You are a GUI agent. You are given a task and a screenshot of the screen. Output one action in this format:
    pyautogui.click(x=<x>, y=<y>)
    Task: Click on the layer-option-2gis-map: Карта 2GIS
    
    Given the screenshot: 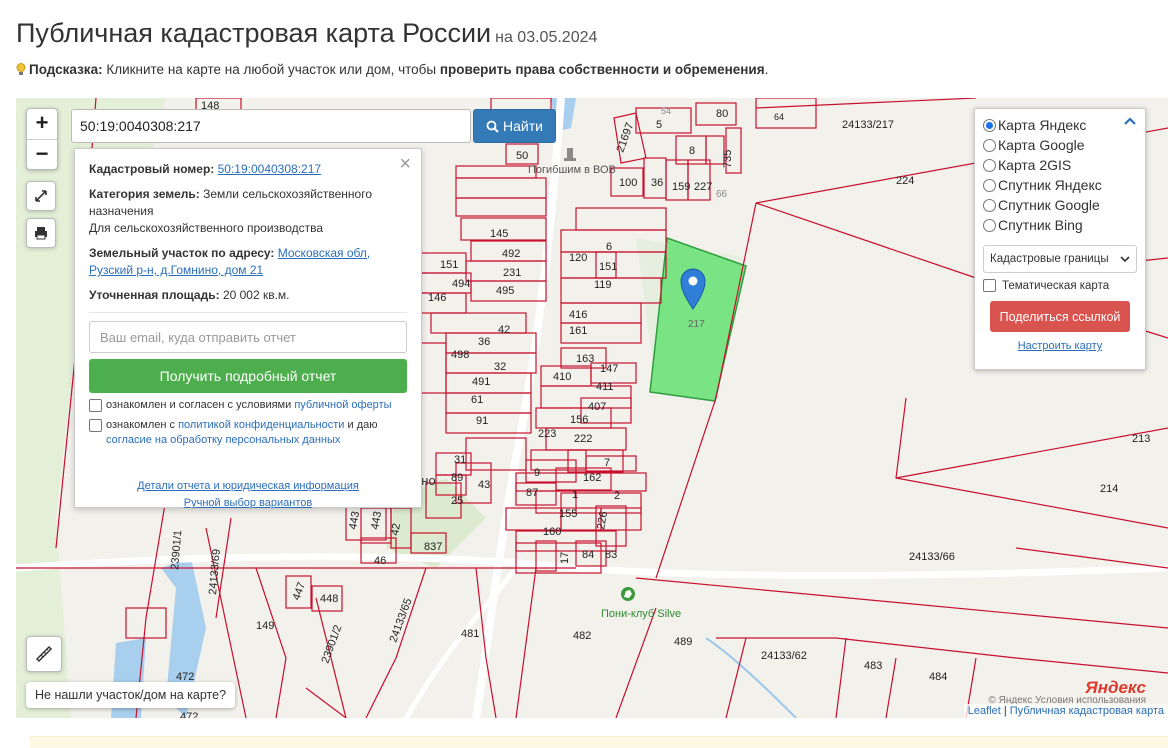 What is the action you would take?
    pyautogui.click(x=1060, y=165)
    